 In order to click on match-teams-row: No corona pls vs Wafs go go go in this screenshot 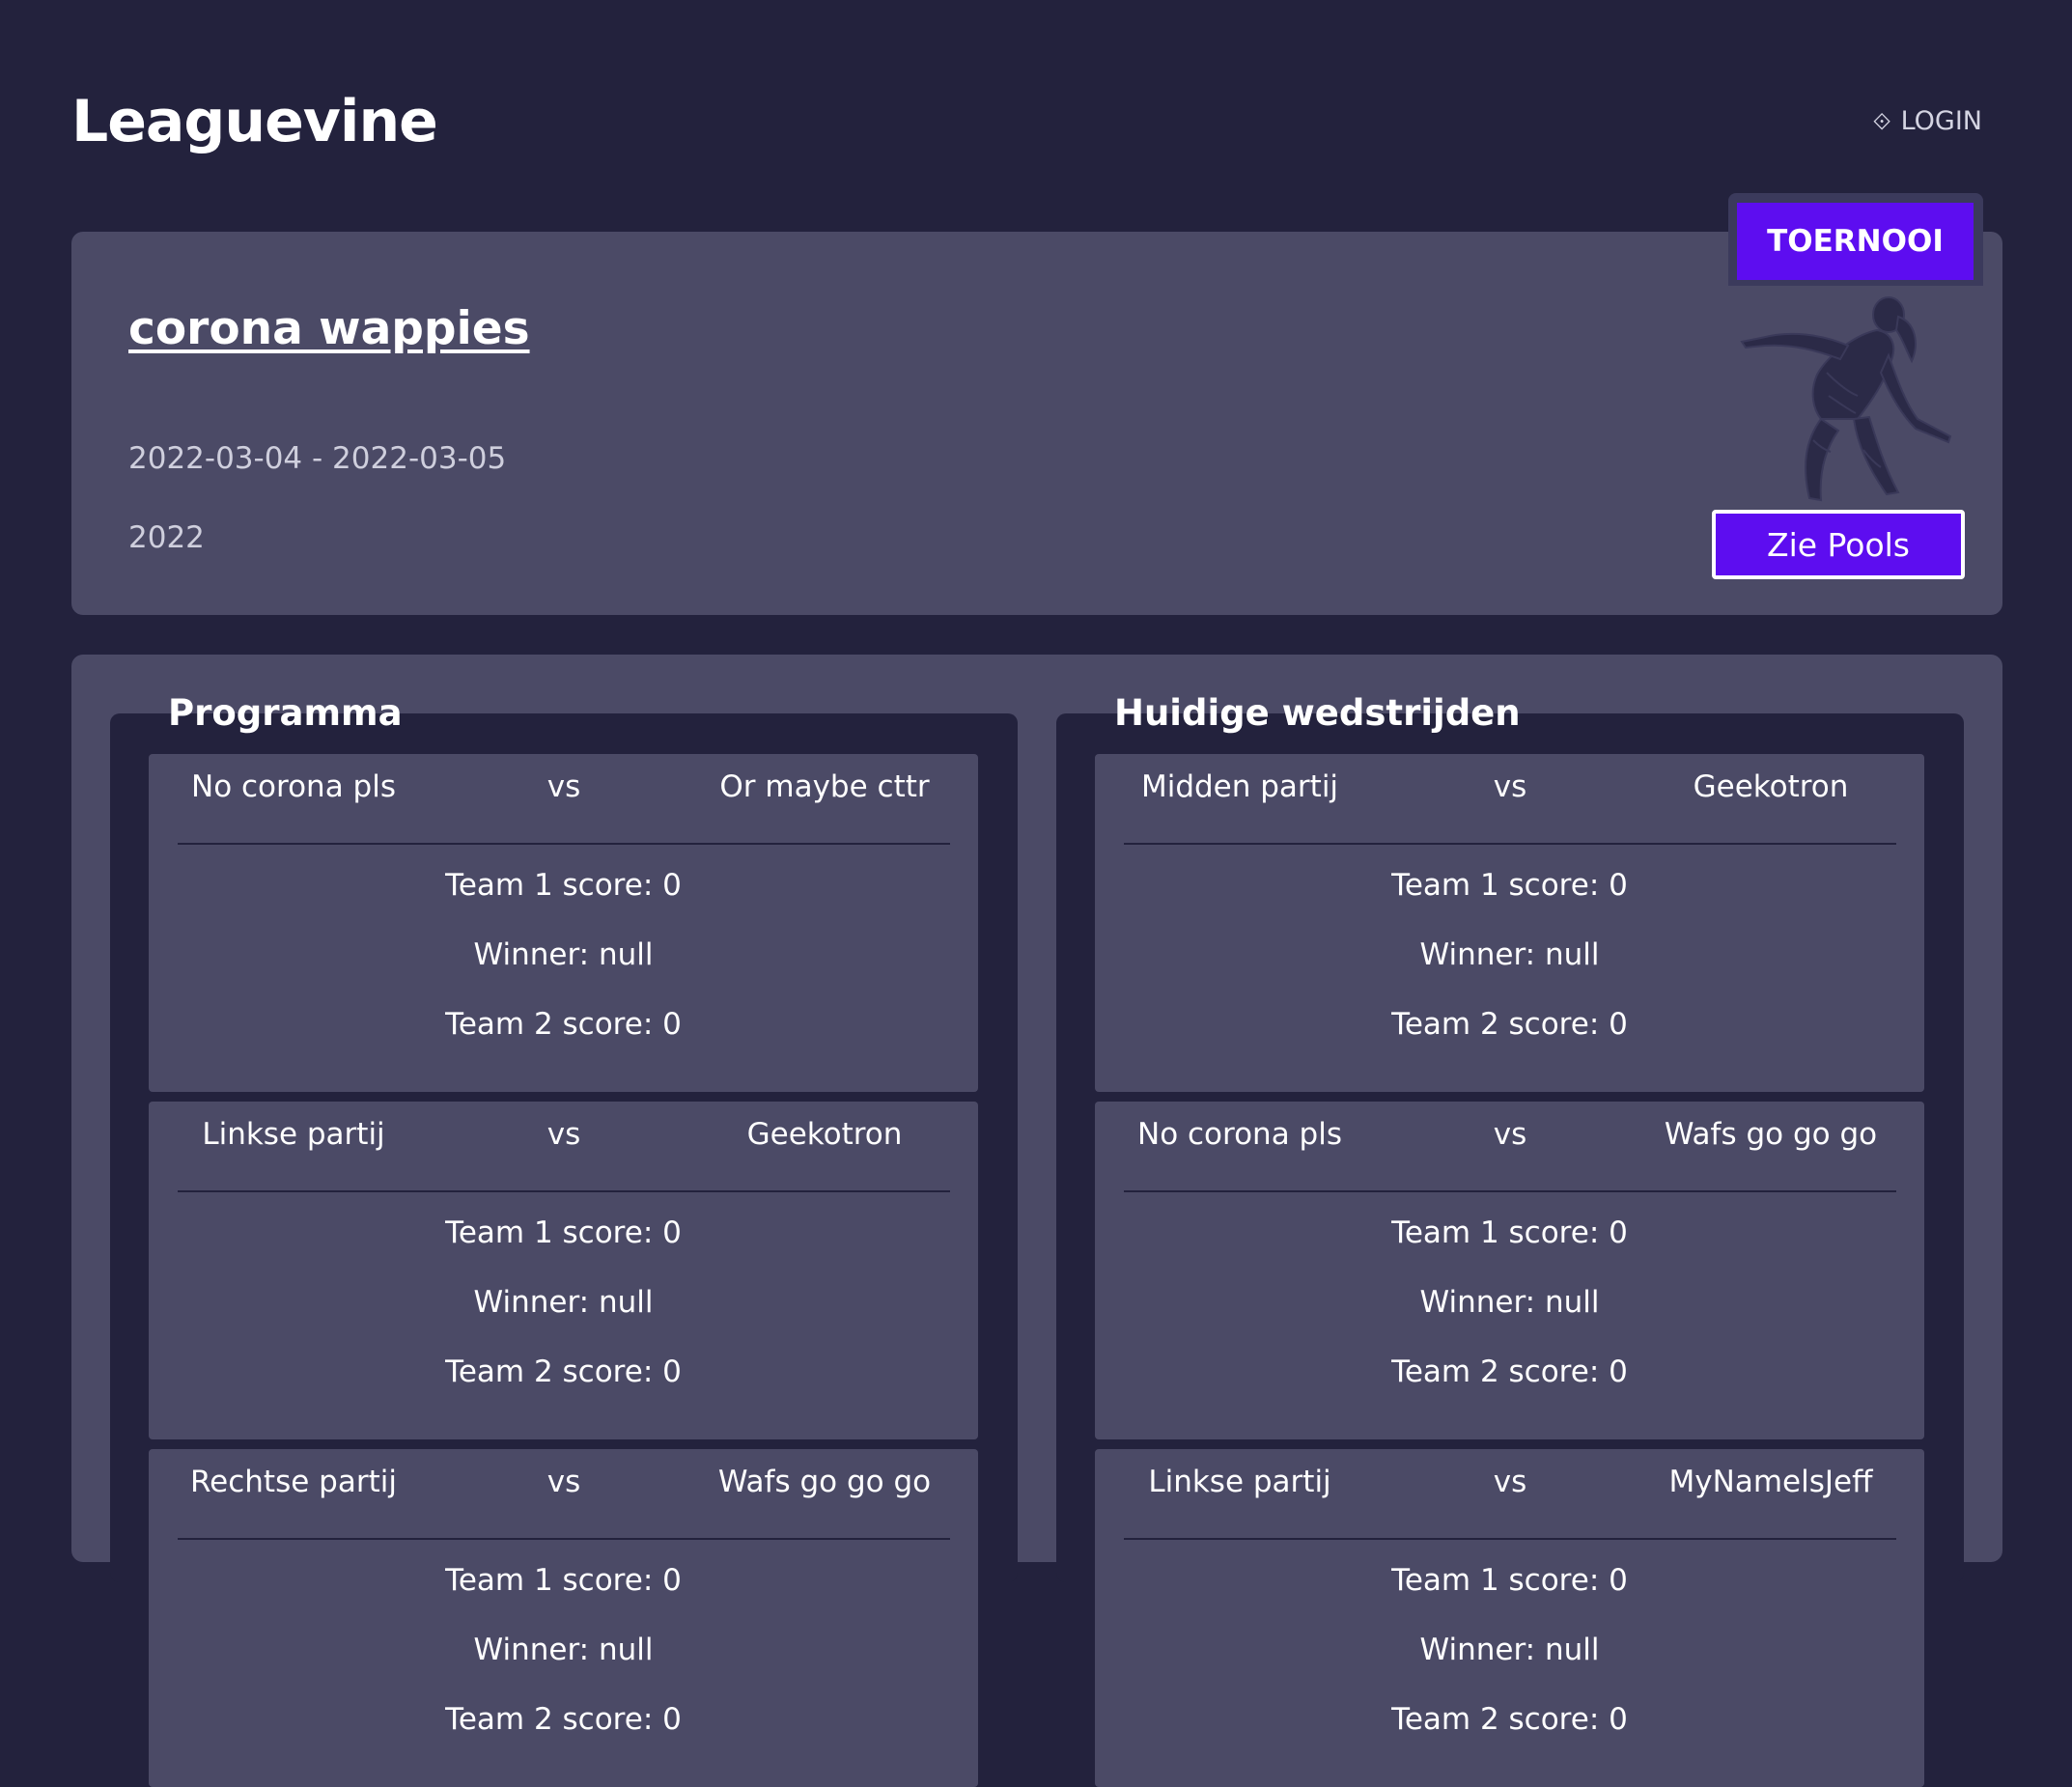, I will do `click(1510, 1146)`.